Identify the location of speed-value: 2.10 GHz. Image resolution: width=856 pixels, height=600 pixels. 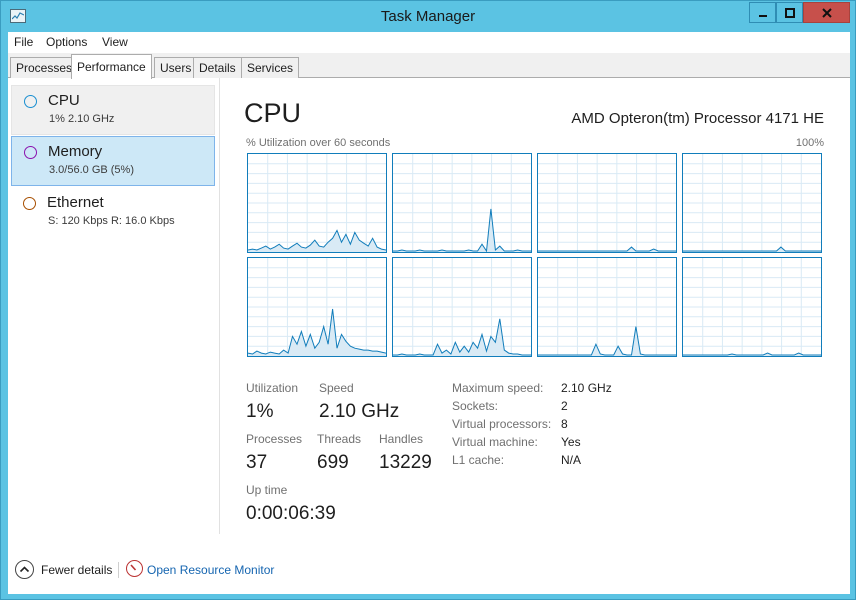
(359, 411).